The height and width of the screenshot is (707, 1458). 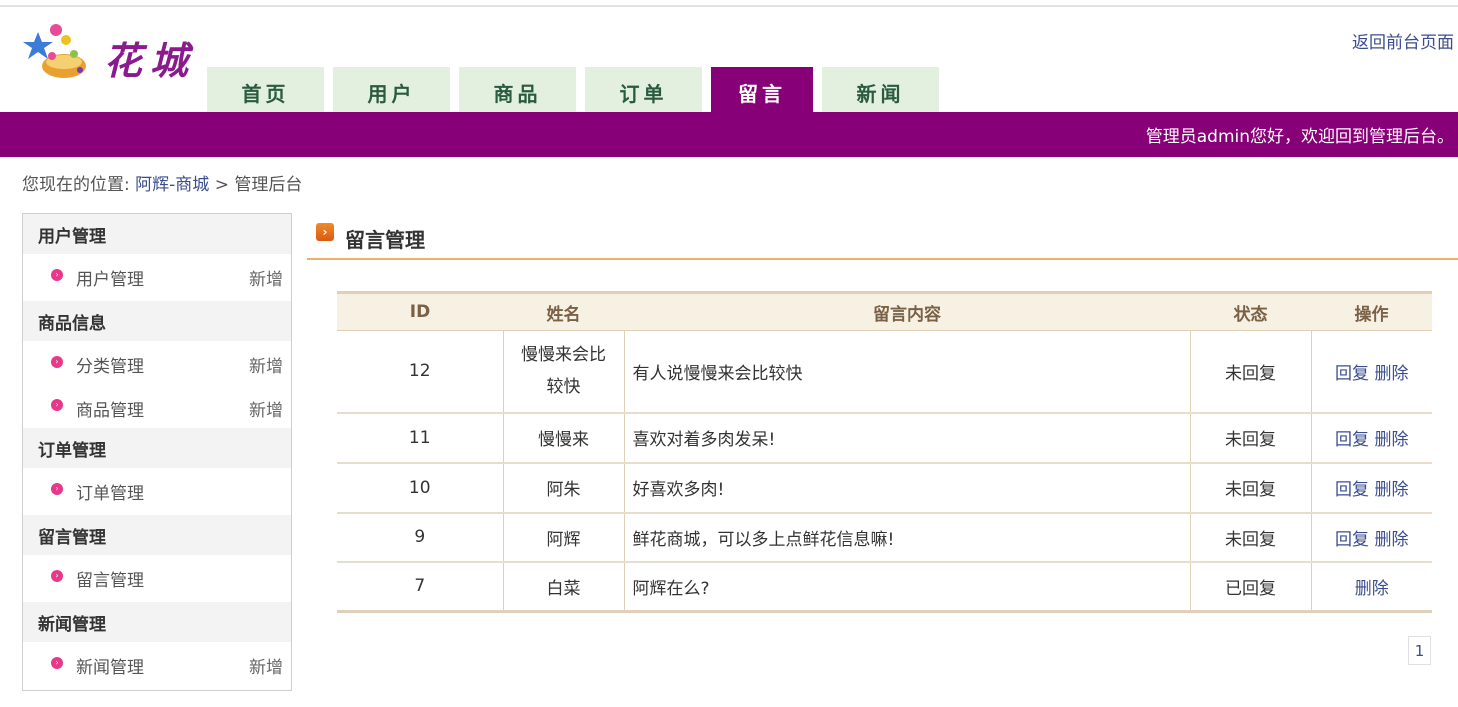 What do you see at coordinates (157, 491) in the screenshot?
I see `sidebar-item-order-management: › 订单管理` at bounding box center [157, 491].